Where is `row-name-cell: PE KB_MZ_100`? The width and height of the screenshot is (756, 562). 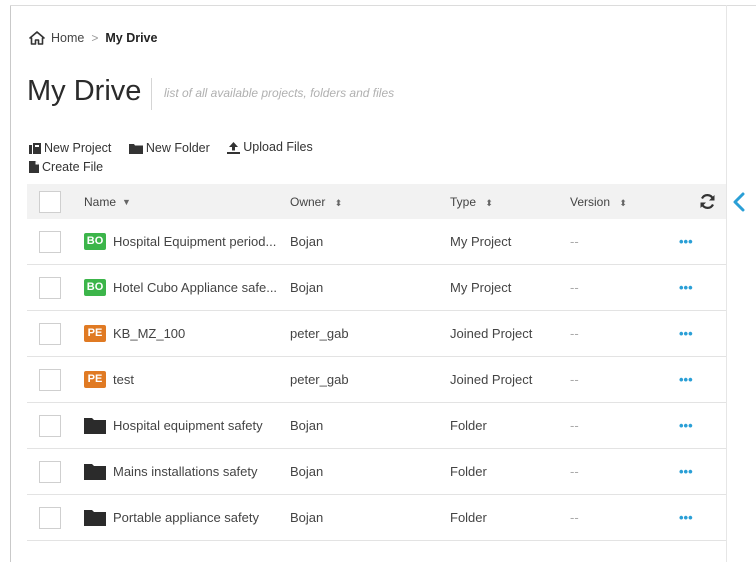
row-name-cell: PE KB_MZ_100 is located at coordinates (134, 333).